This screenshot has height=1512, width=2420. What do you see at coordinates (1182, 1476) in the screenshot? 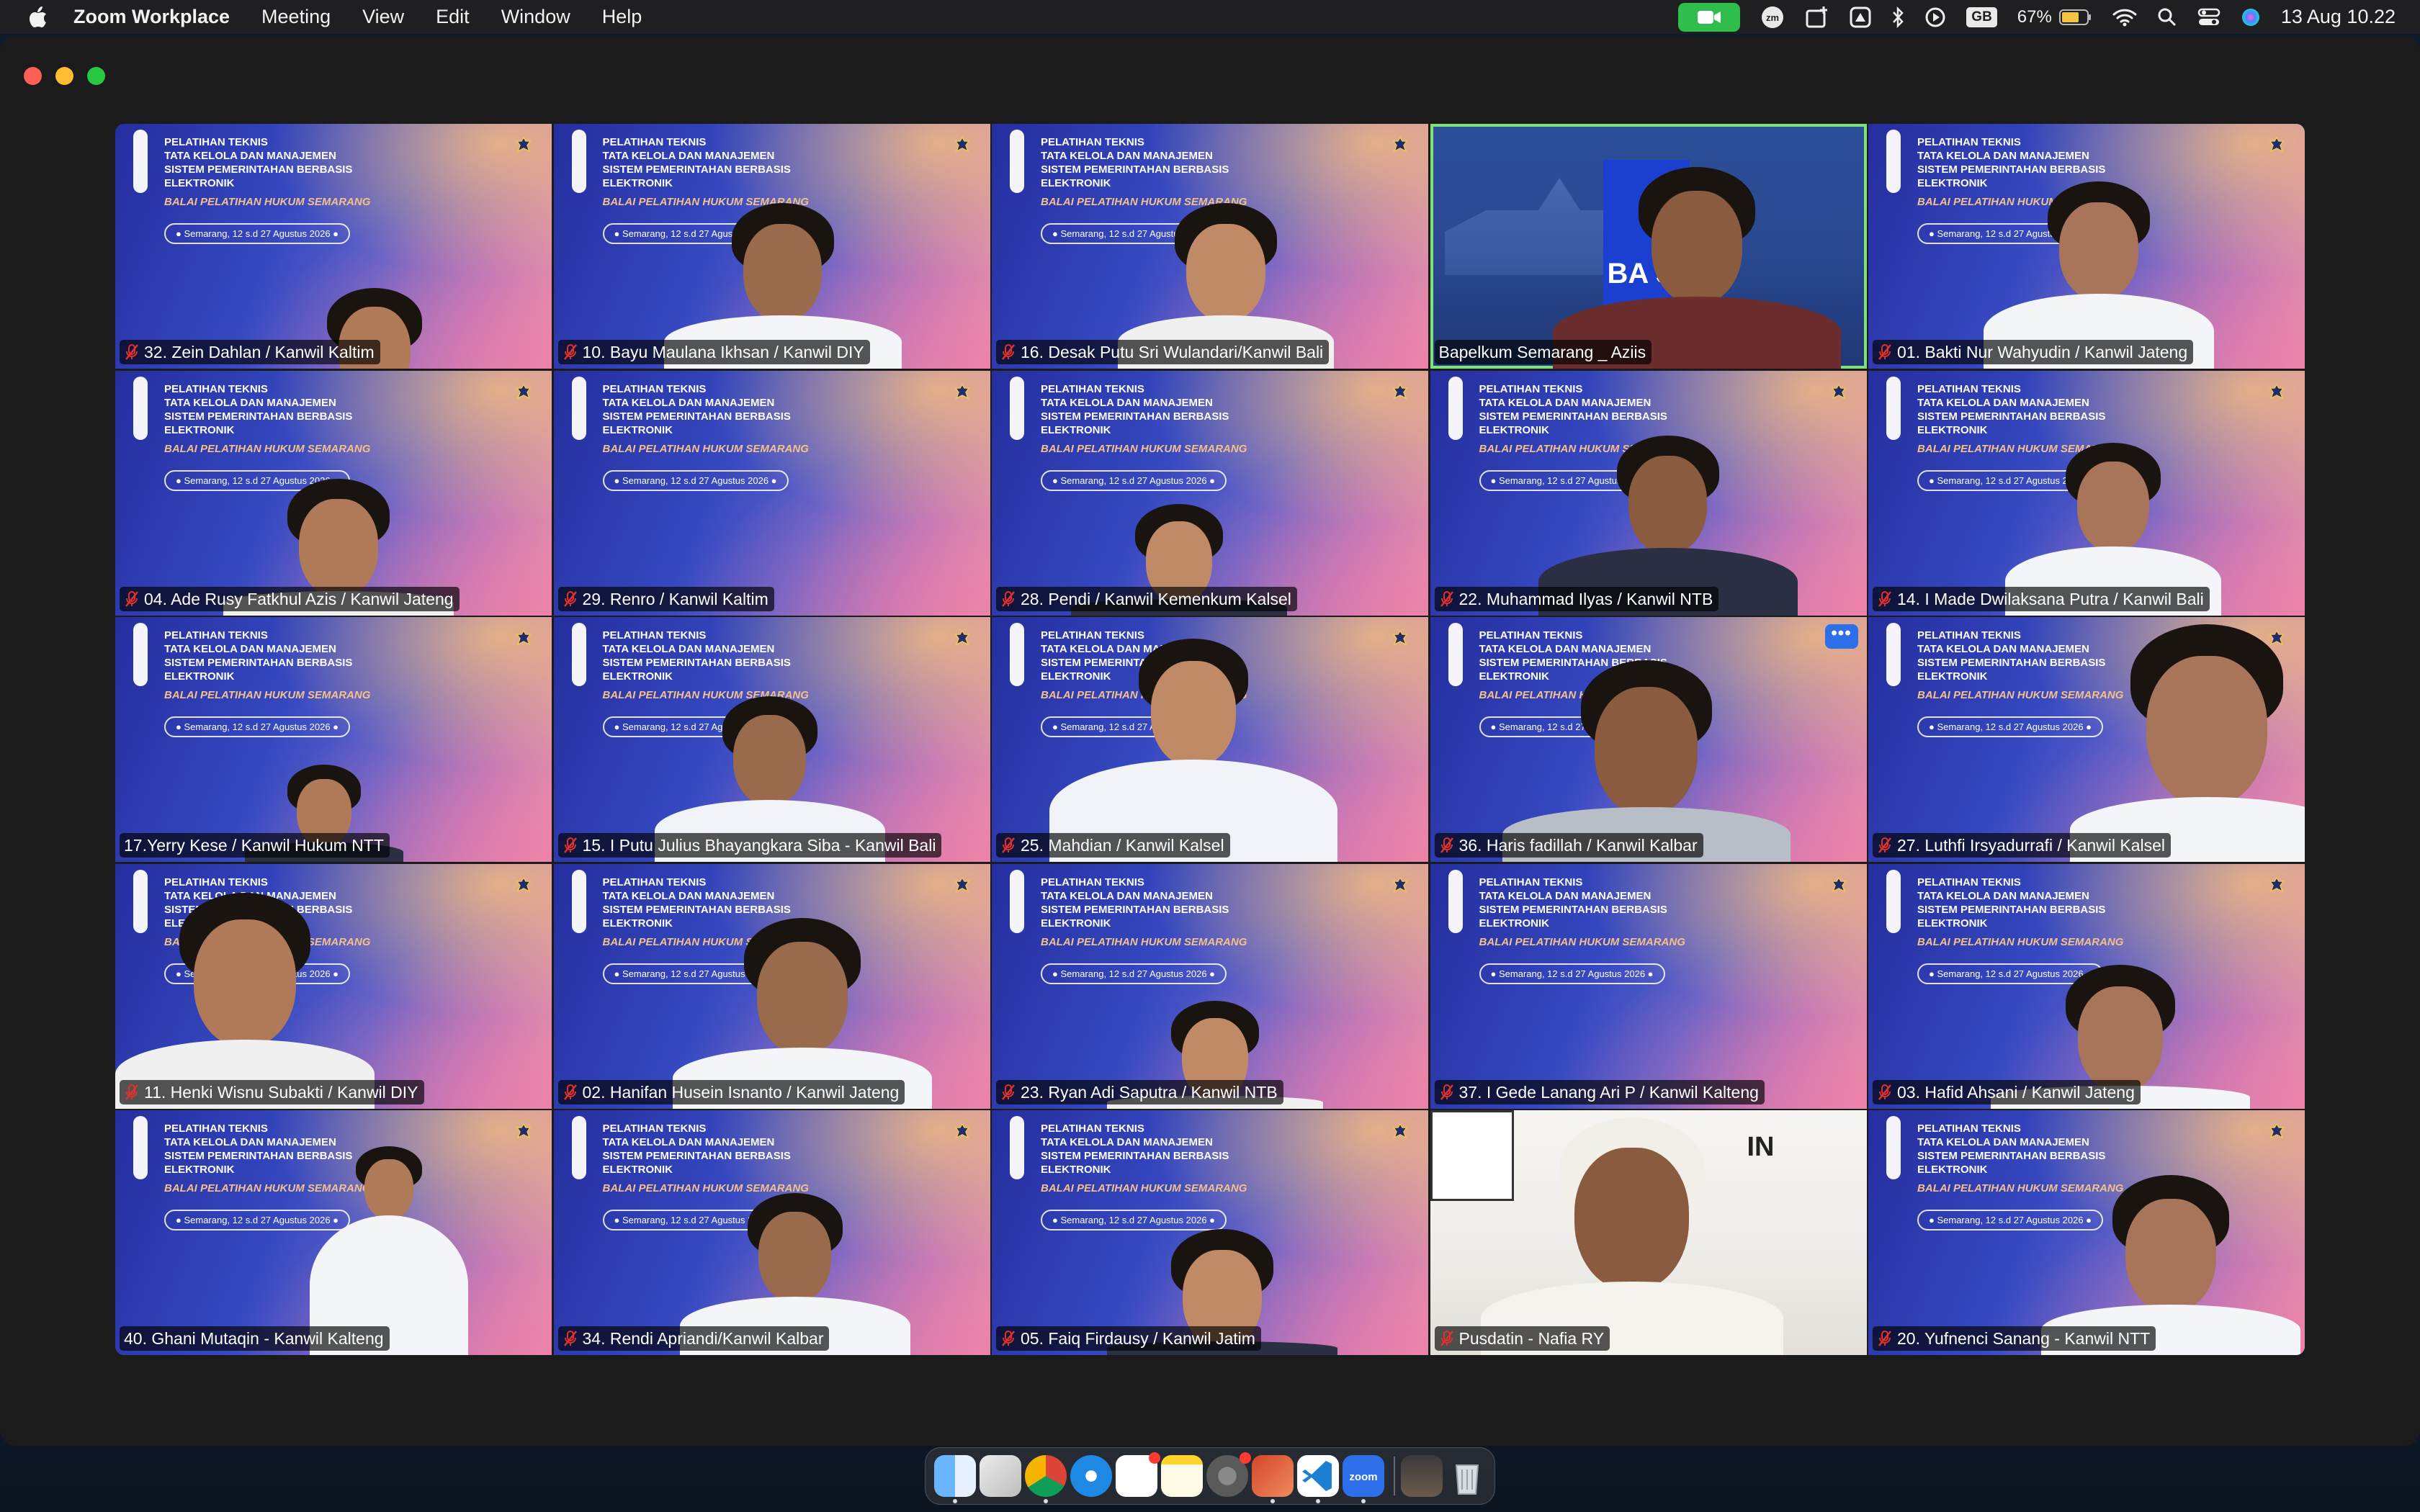
I see `notes-icon` at bounding box center [1182, 1476].